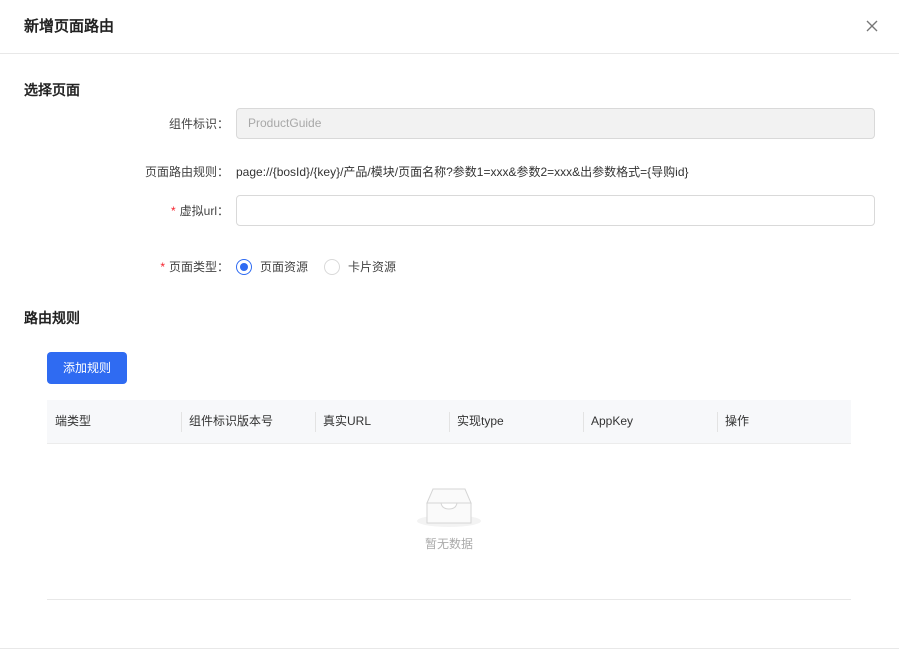 The image size is (899, 654). I want to click on empty-inbox-icon, so click(449, 507).